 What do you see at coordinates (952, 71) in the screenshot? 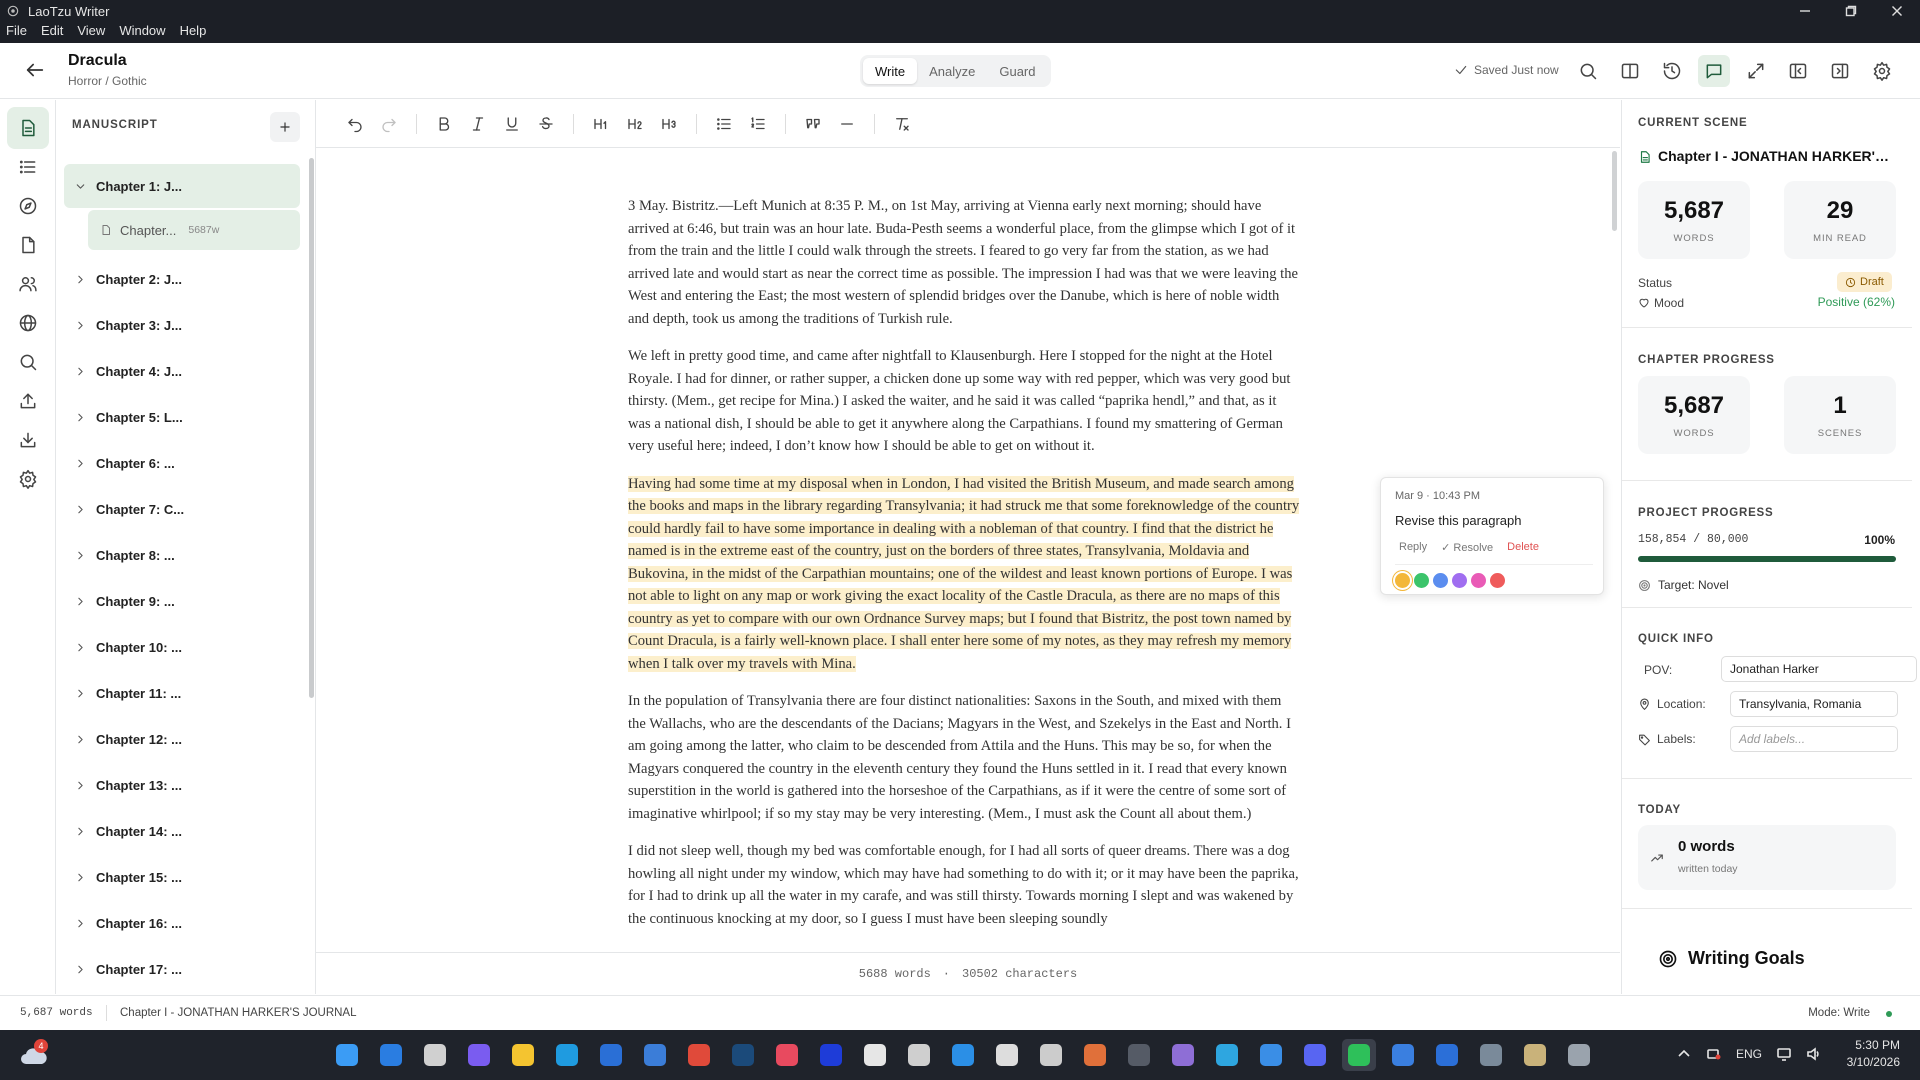
I see `tab-analyze: Analyze` at bounding box center [952, 71].